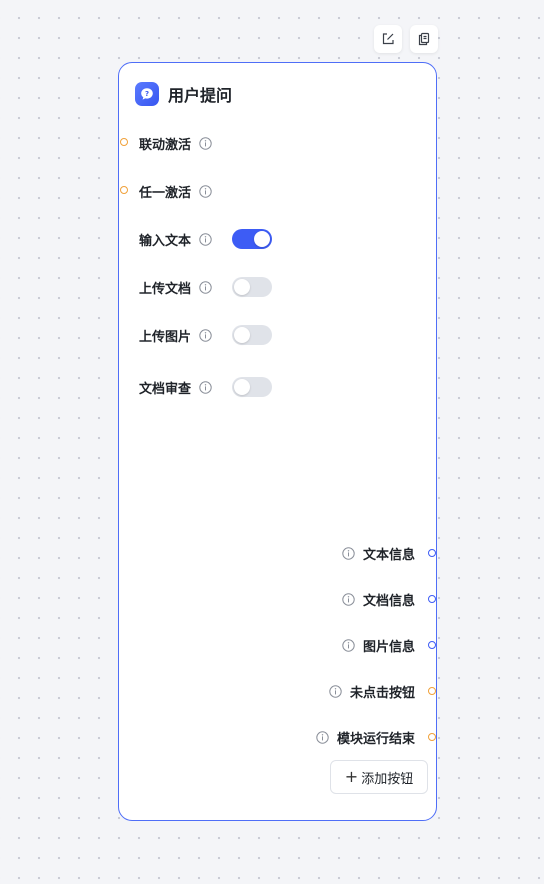 The height and width of the screenshot is (884, 544). I want to click on upload-document-toggle, so click(252, 287).